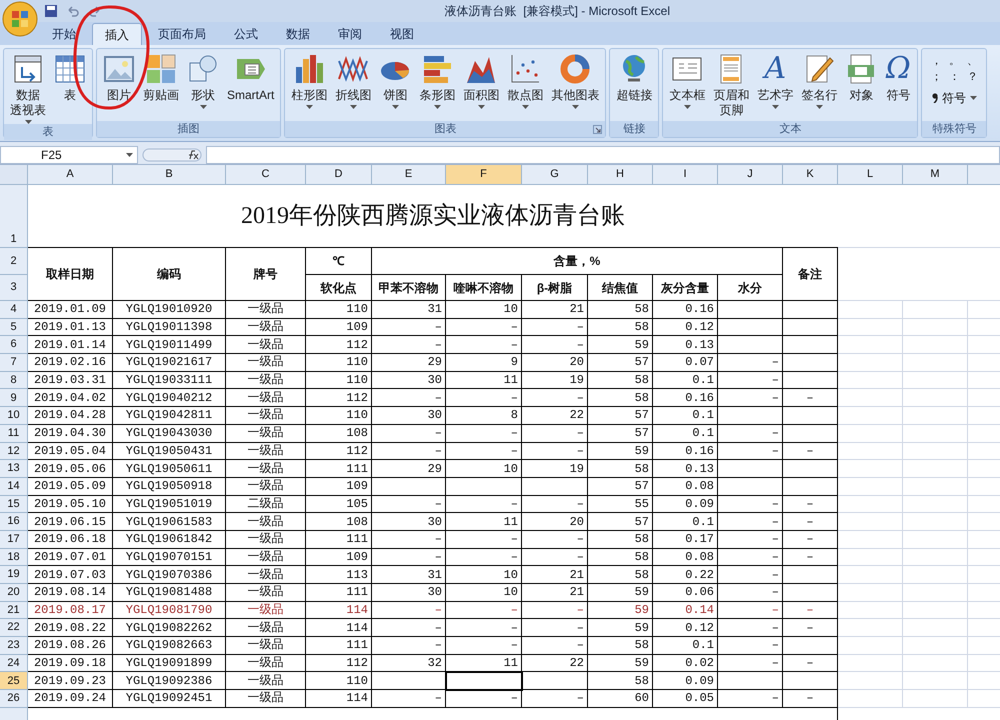  Describe the element at coordinates (14, 345) in the screenshot. I see `row-header: 6` at that location.